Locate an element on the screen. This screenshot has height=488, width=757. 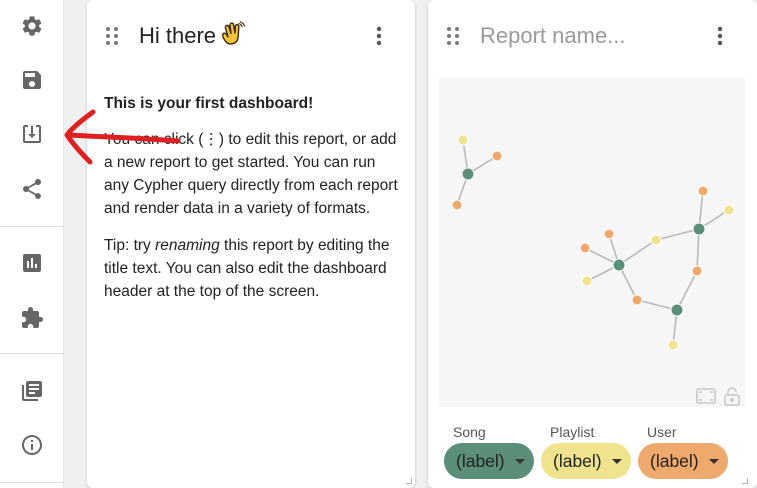
library-books-icon is located at coordinates (32, 391).